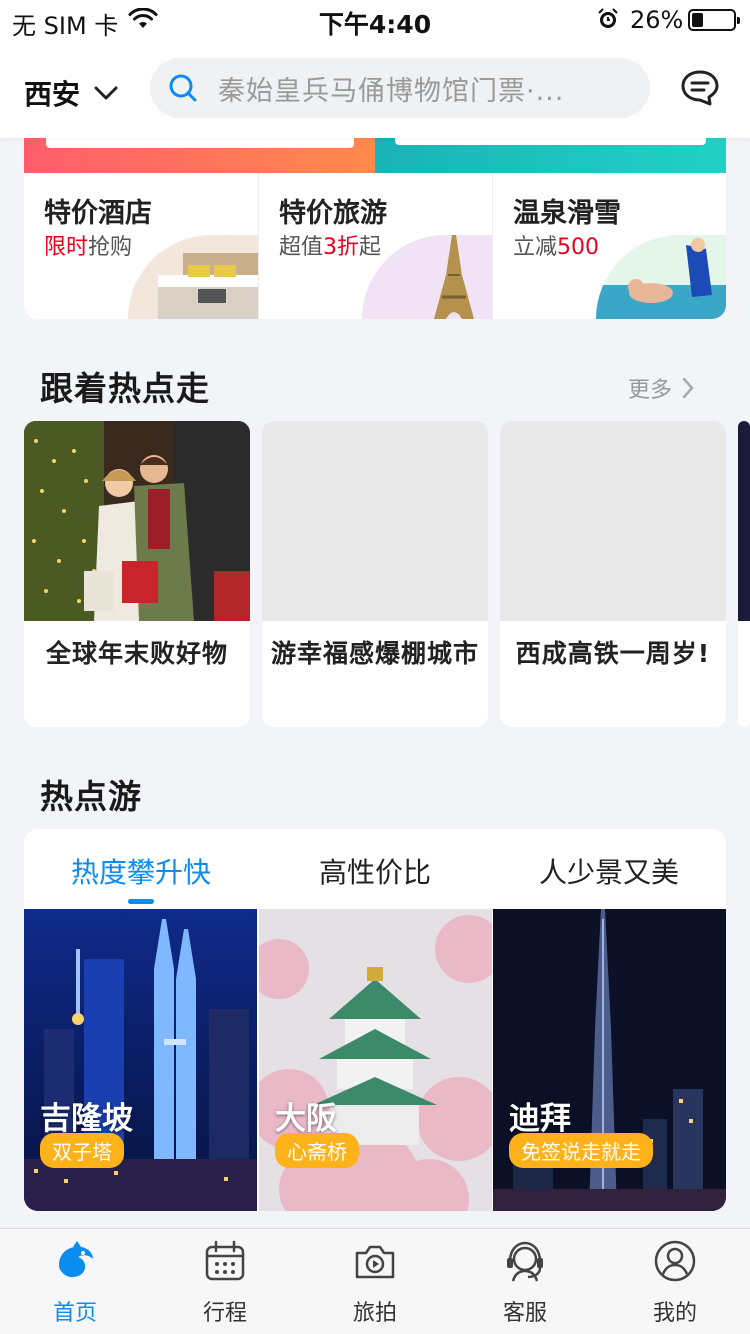 This screenshot has width=750, height=1334. I want to click on city-selector: 西安, so click(71, 93).